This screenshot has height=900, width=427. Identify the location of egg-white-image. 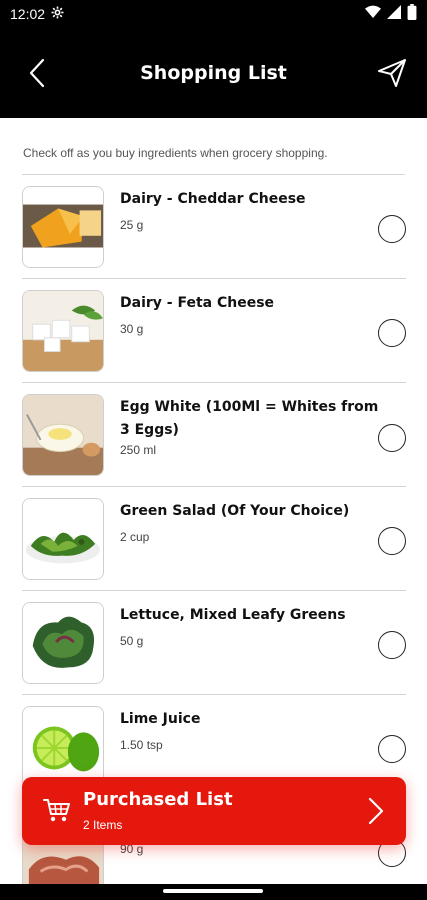
(63, 435).